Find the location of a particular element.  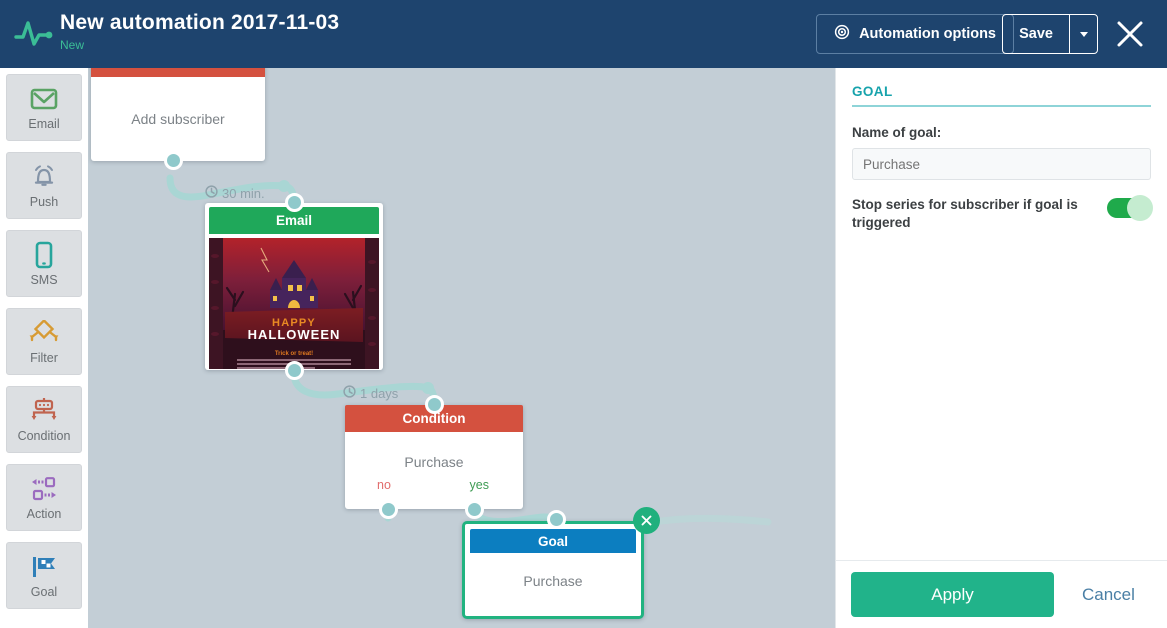

delete-node-button is located at coordinates (646, 520).